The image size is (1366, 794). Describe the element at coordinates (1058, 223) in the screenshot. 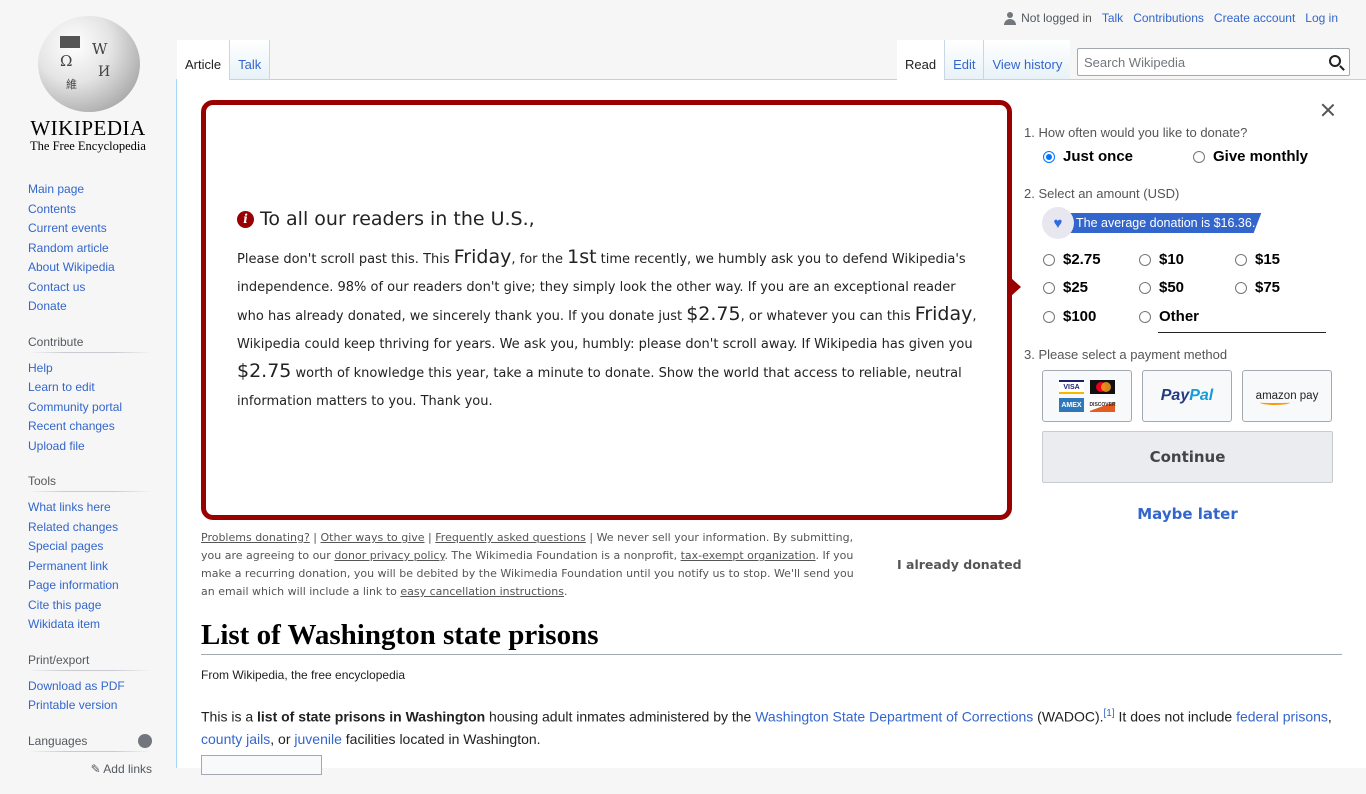

I see `heart-icon: ♥` at that location.